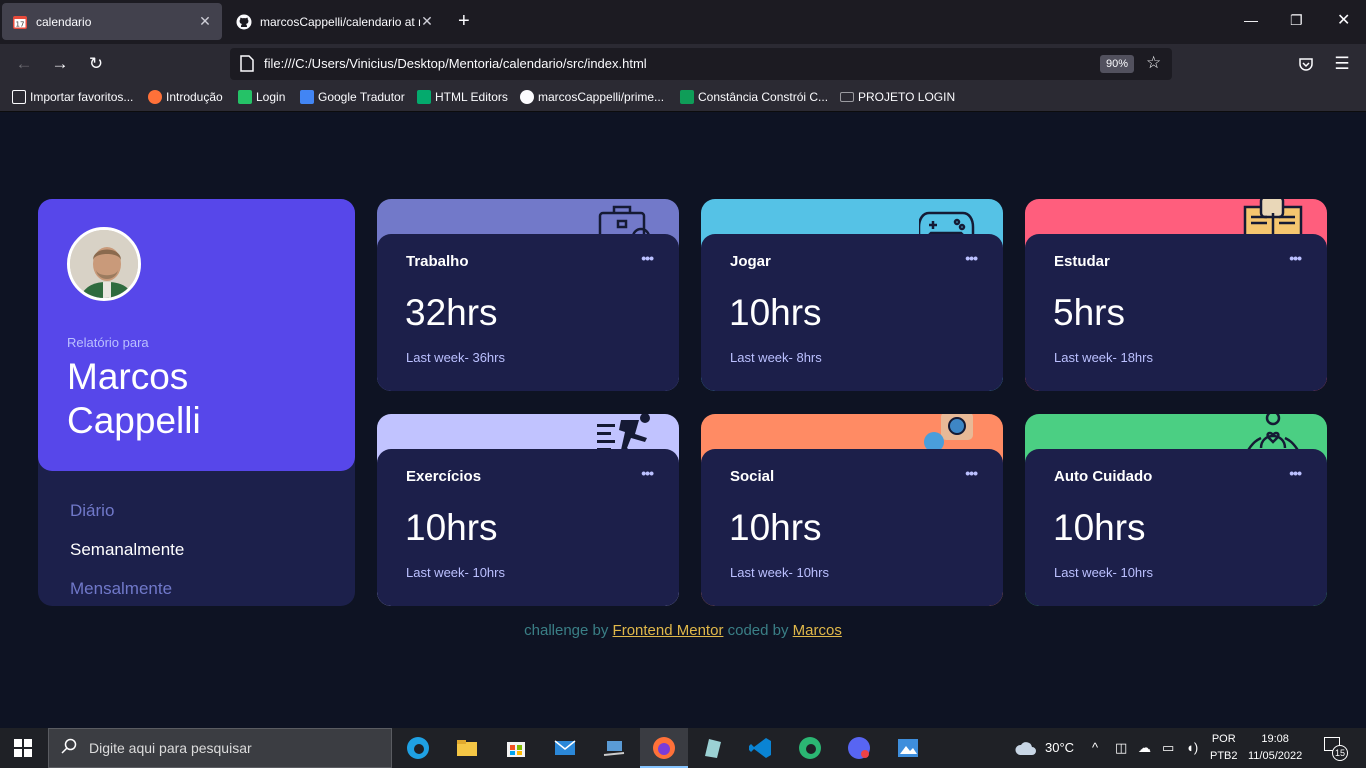 Image resolution: width=1366 pixels, height=768 pixels. I want to click on previous-hours: Last week- 8hrs, so click(776, 357).